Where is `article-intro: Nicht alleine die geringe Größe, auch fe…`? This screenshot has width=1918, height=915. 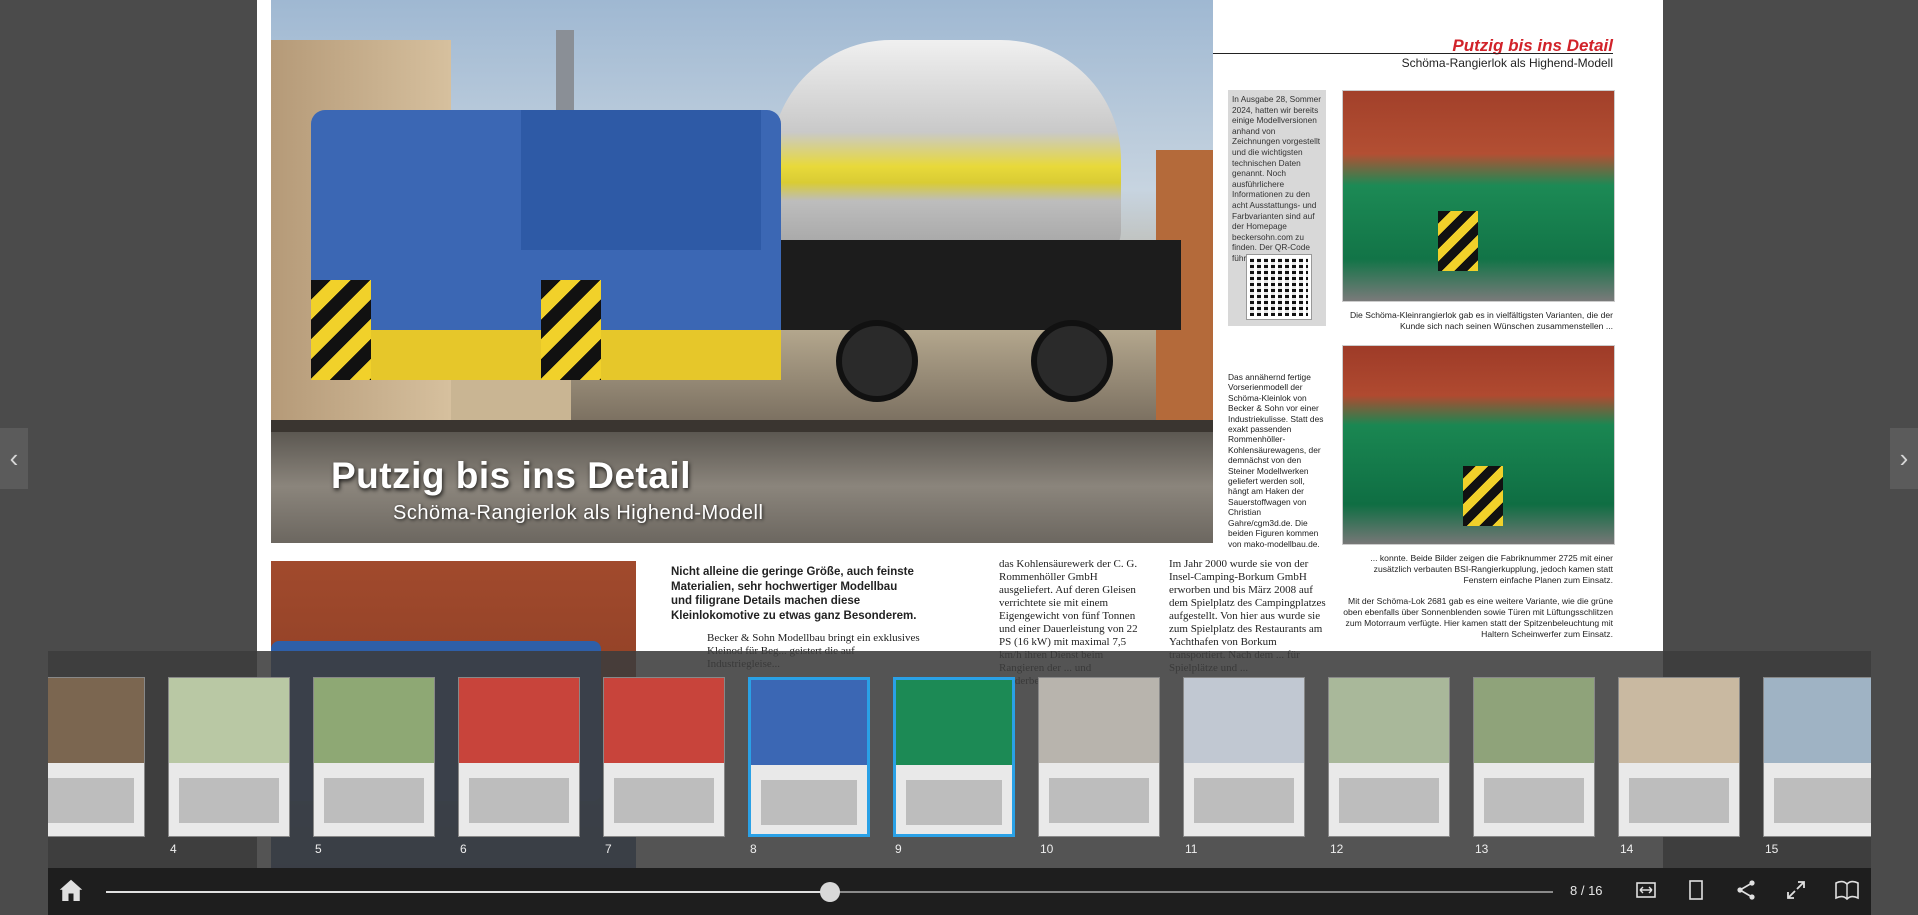 article-intro: Nicht alleine die geringe Größe, auch fe… is located at coordinates (794, 594).